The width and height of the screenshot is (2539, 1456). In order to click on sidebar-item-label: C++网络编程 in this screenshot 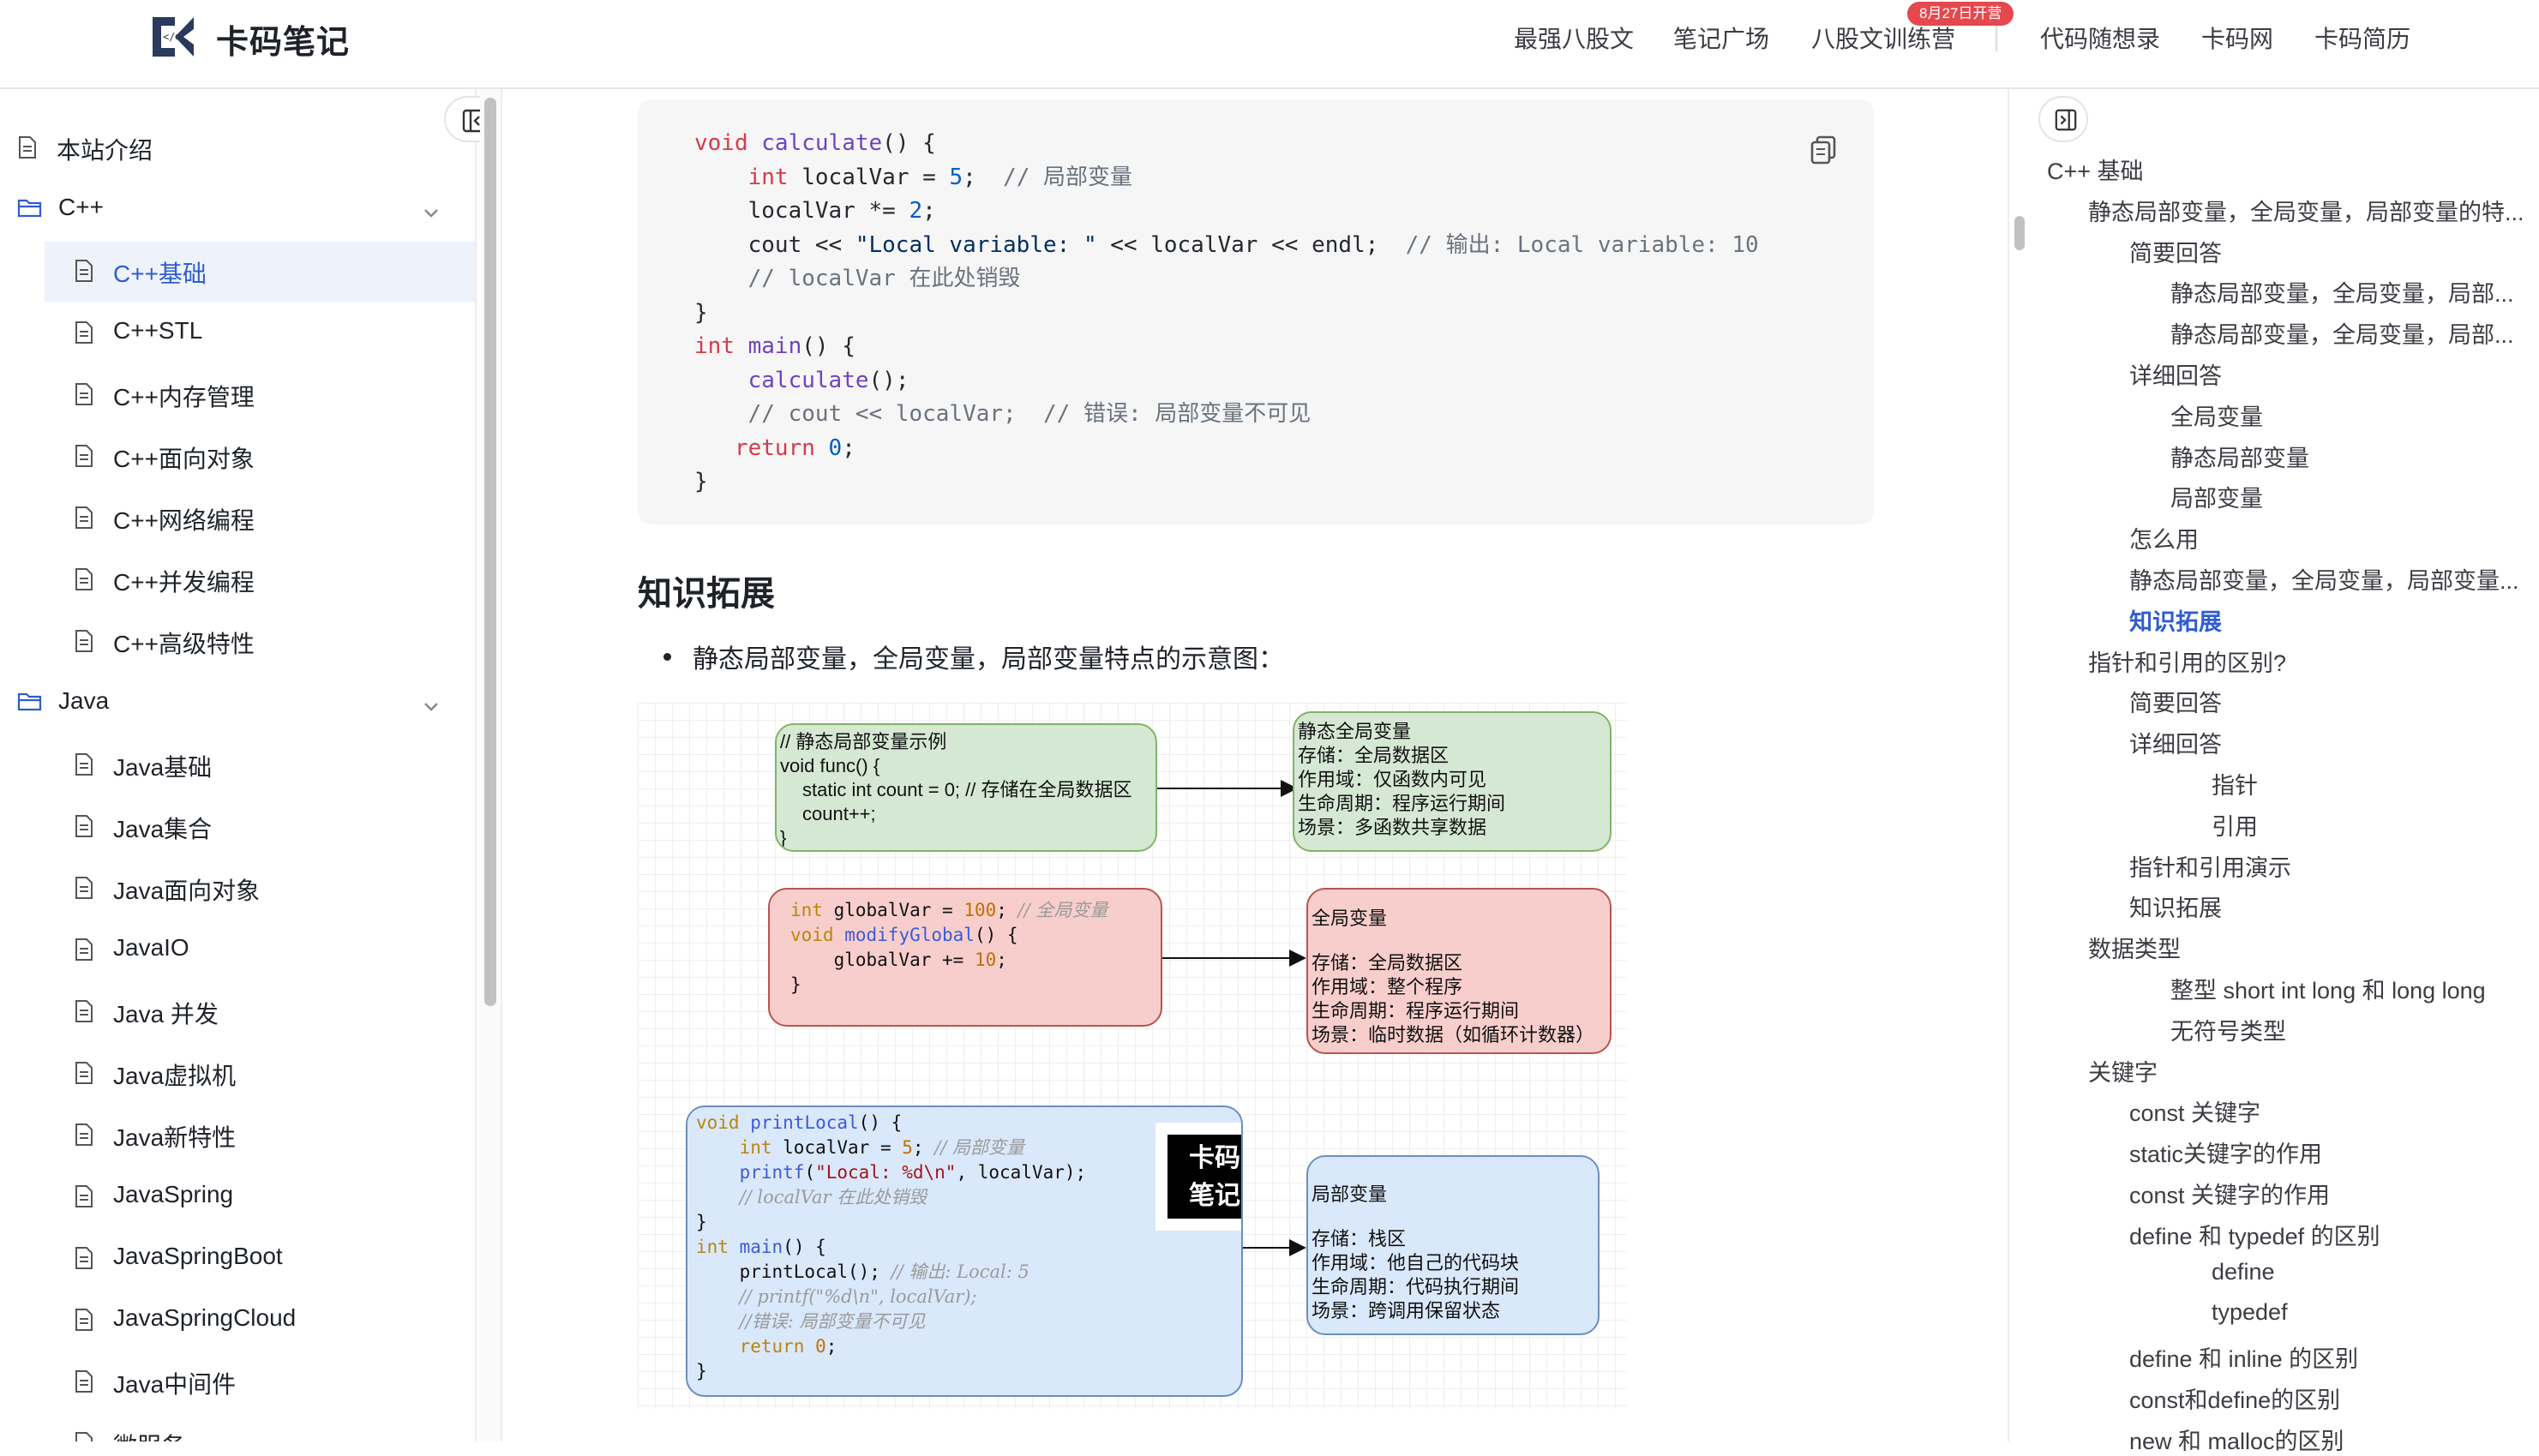, I will do `click(184, 521)`.